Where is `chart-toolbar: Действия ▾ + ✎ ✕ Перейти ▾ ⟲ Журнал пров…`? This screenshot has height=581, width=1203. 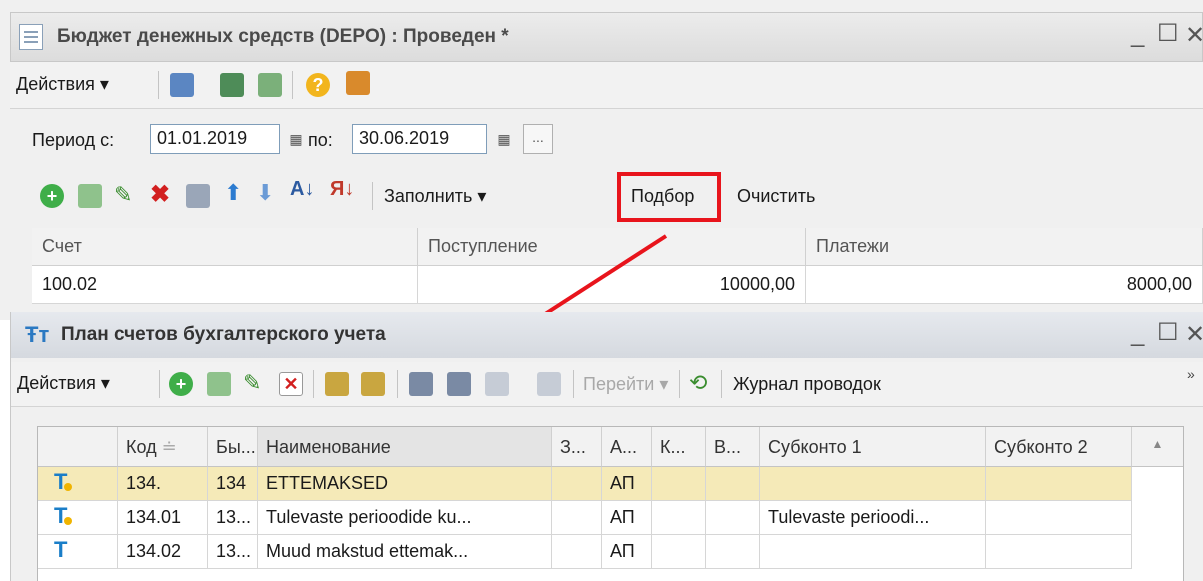 chart-toolbar: Действия ▾ + ✎ ✕ Перейти ▾ ⟲ Журнал пров… is located at coordinates (607, 384).